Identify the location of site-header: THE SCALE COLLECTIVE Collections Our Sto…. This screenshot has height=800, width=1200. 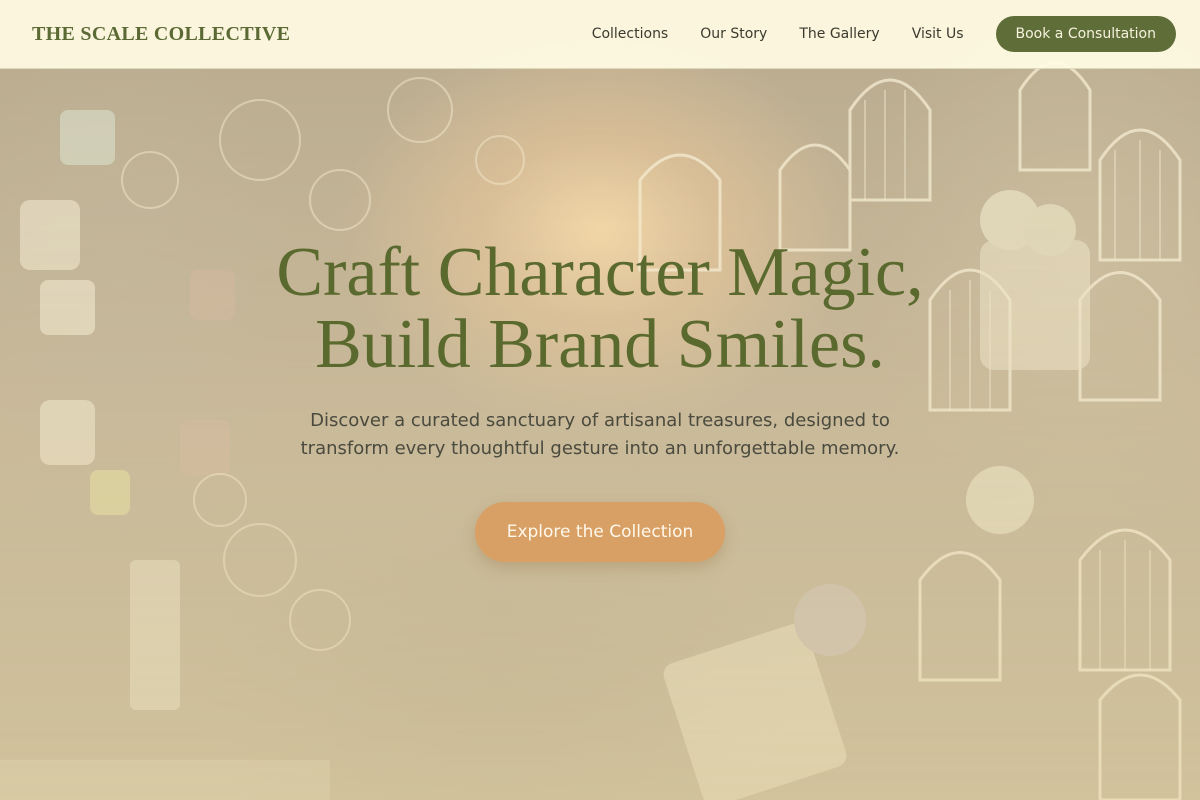
(600, 34).